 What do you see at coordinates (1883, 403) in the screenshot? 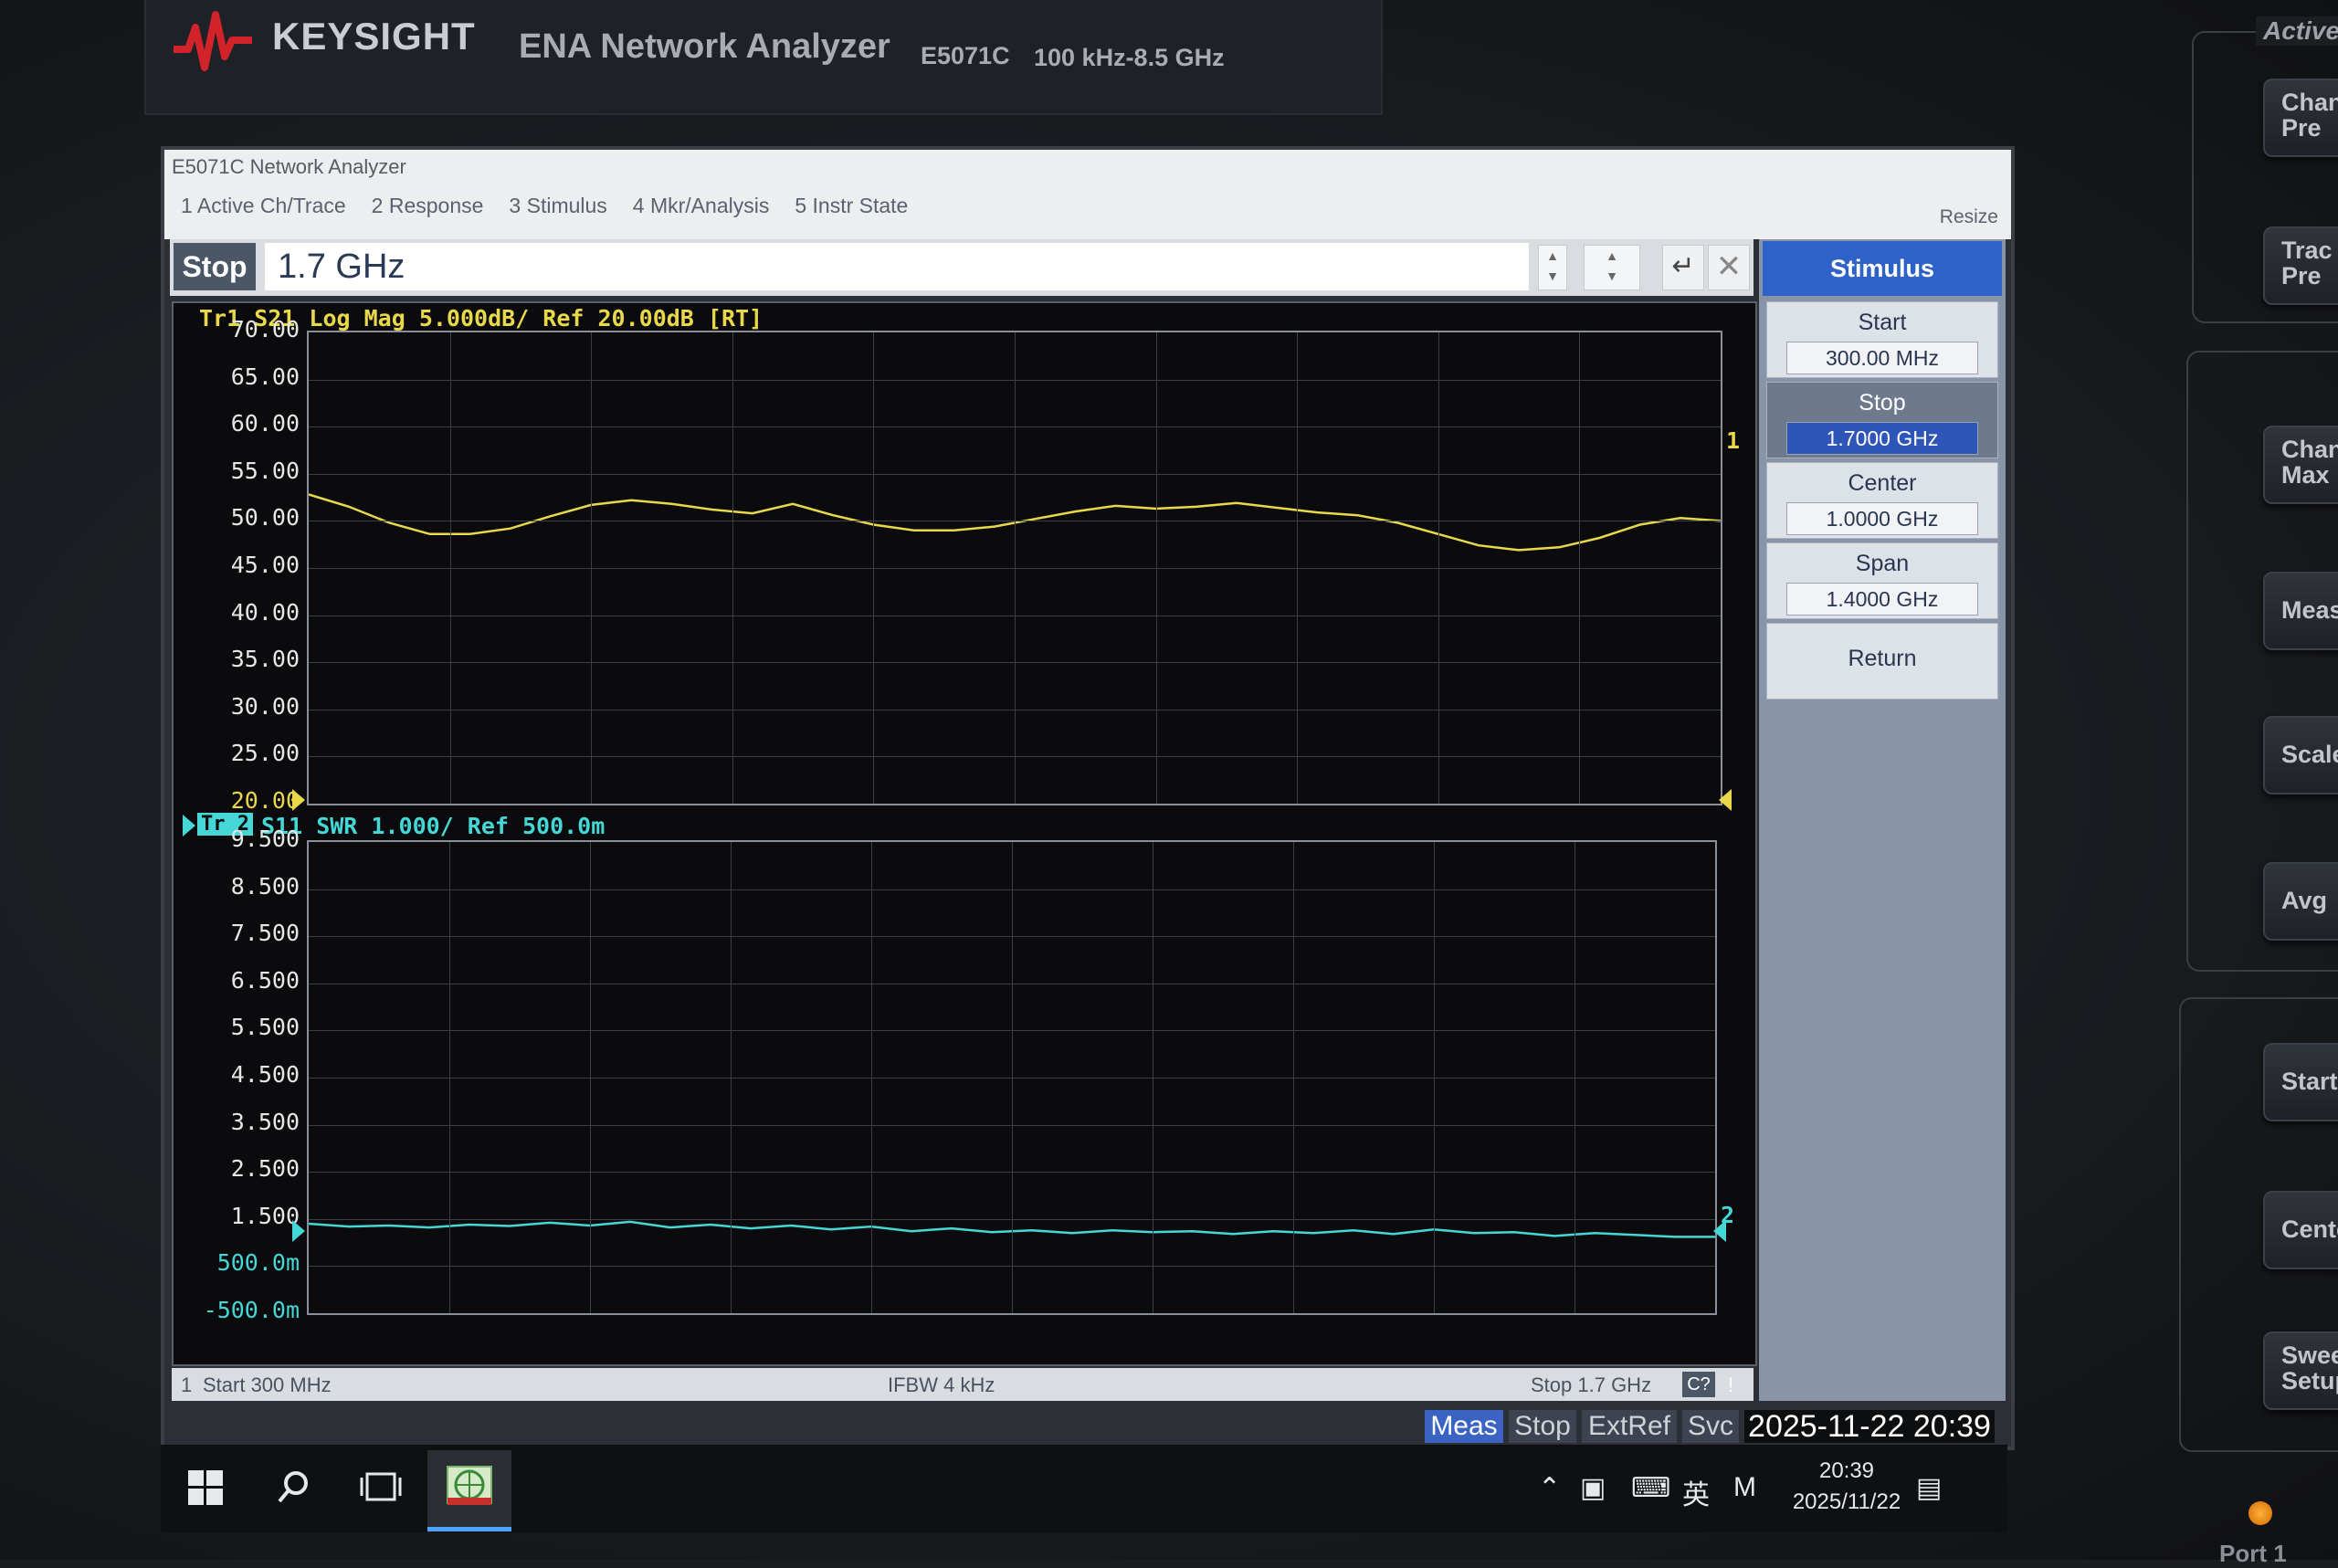
I see `softkey-stop-label: Stop` at bounding box center [1883, 403].